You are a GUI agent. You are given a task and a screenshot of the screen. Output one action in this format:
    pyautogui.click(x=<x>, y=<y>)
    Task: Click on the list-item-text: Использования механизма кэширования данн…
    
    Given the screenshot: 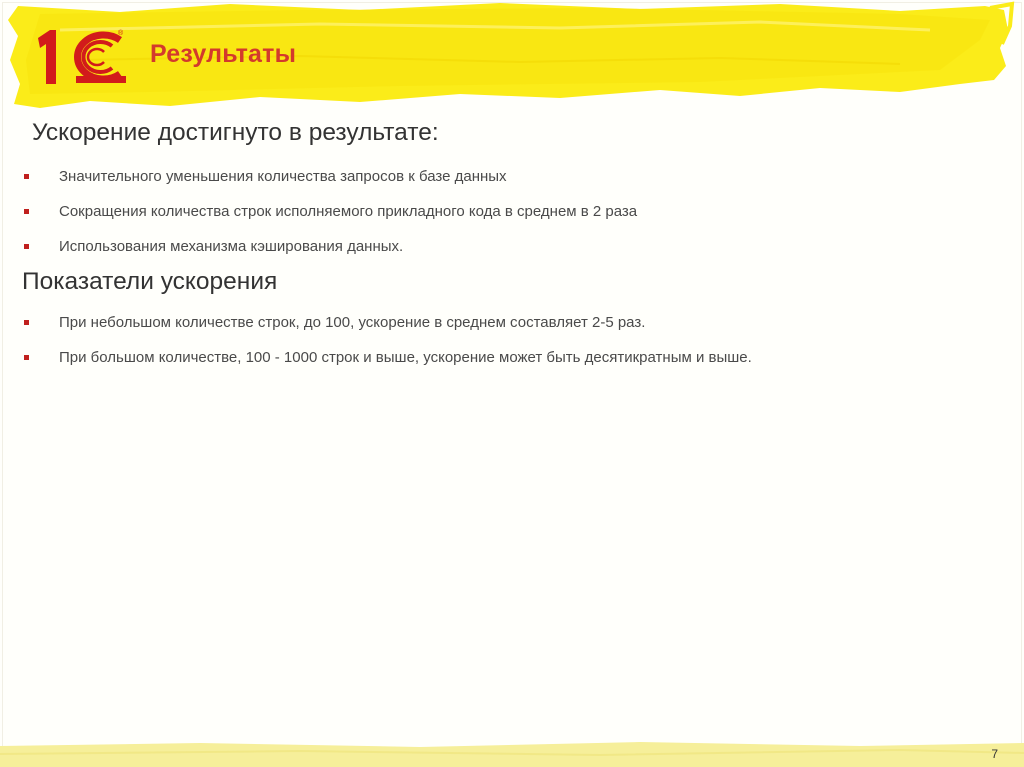 What is the action you would take?
    pyautogui.click(x=231, y=246)
    